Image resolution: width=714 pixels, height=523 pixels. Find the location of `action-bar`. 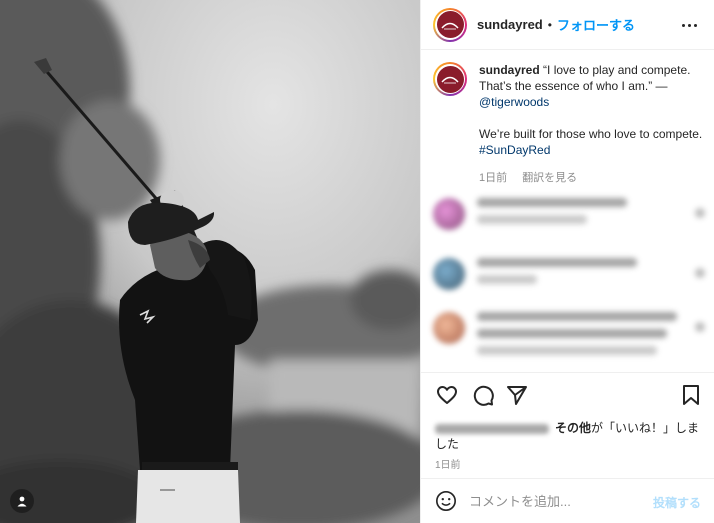

action-bar is located at coordinates (567, 394).